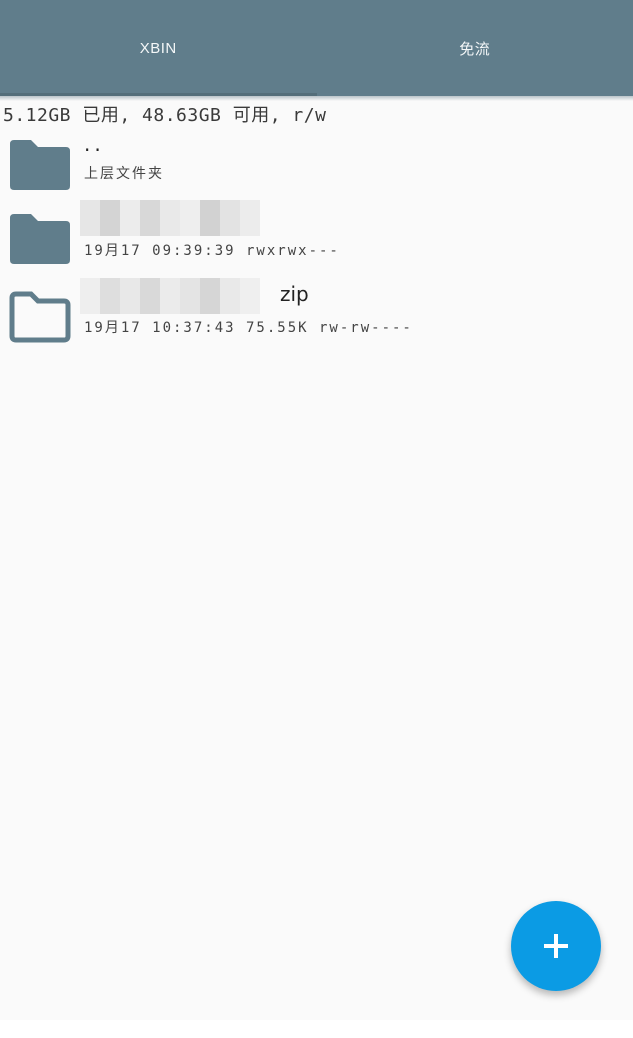 Image resolution: width=633 pixels, height=1038 pixels. I want to click on file-meta: 19月17 09:39:39 rwxrwx---, so click(212, 251).